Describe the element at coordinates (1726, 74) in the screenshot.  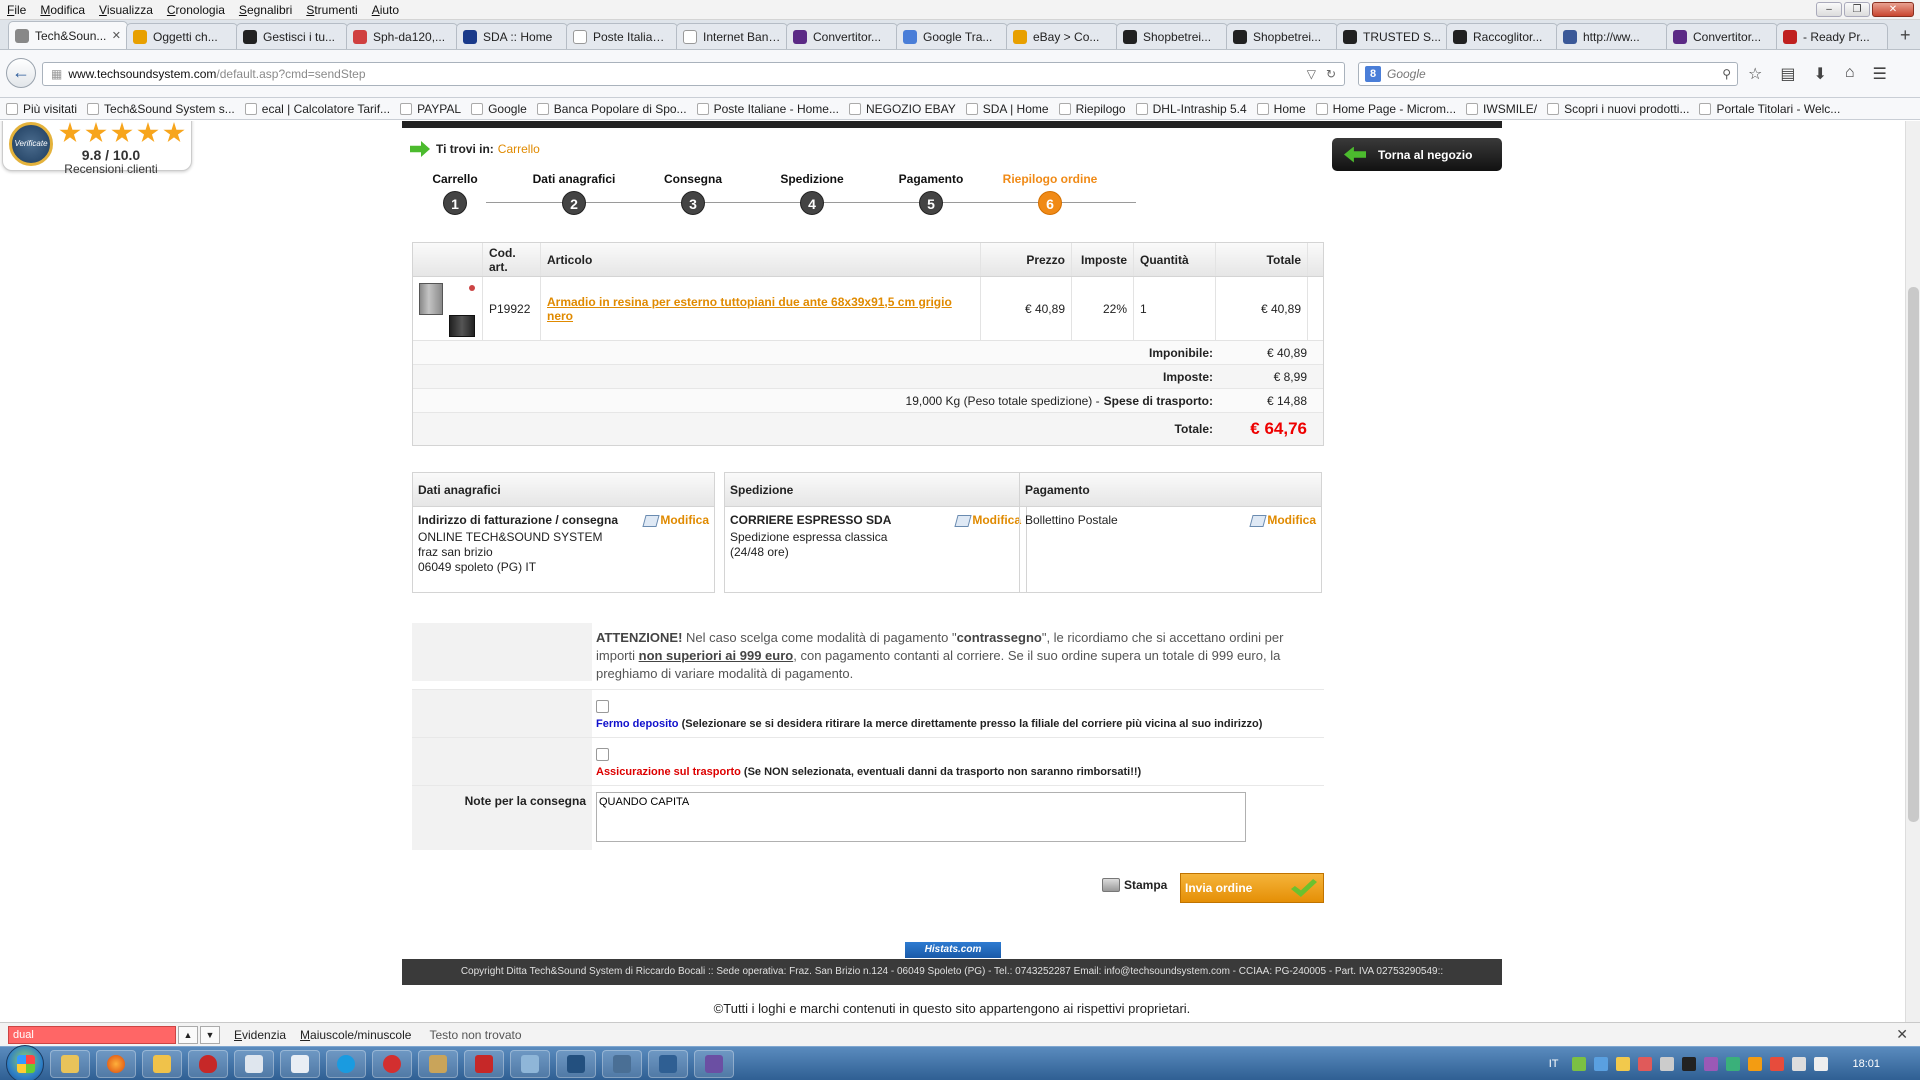
I see `search-icon: ⚲` at that location.